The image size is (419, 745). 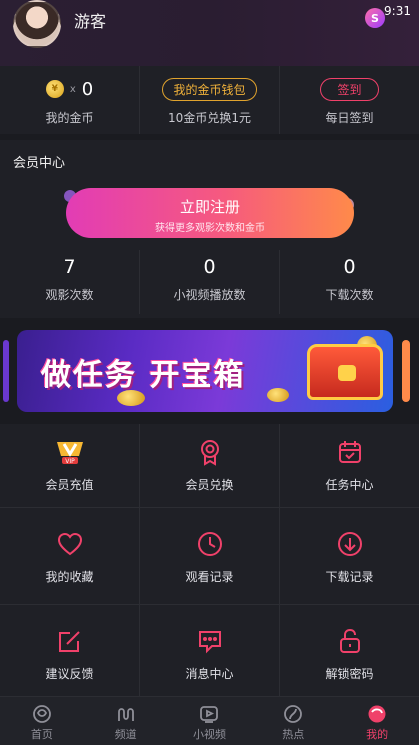 I want to click on tab-label: 频道, so click(x=125, y=734).